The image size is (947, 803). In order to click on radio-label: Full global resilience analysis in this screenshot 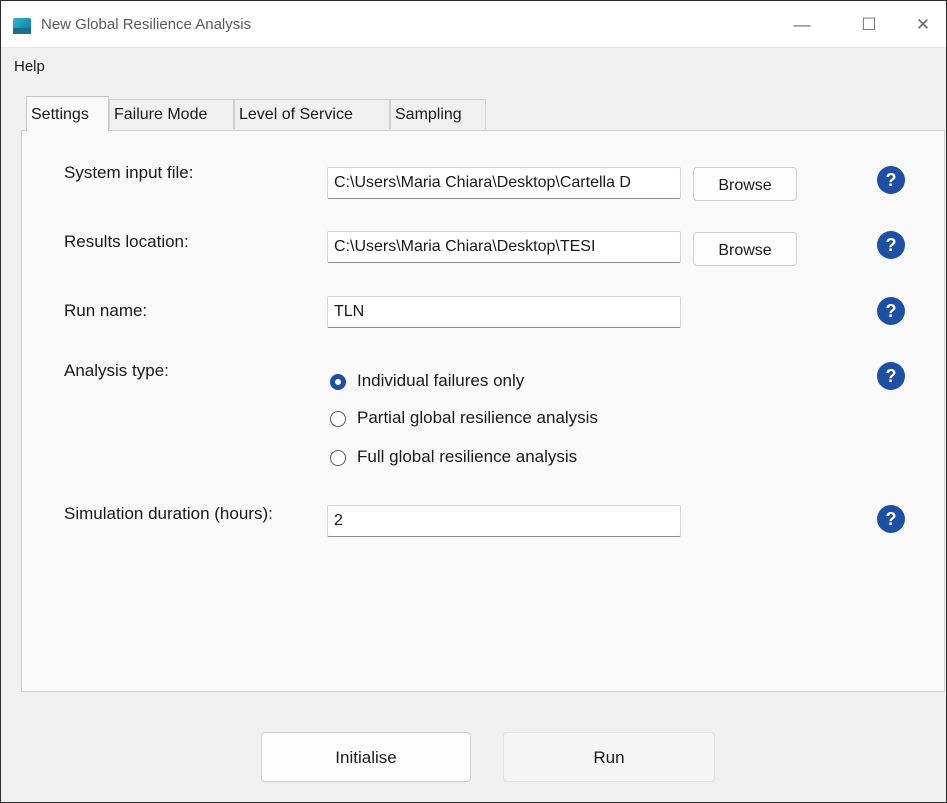, I will do `click(467, 456)`.